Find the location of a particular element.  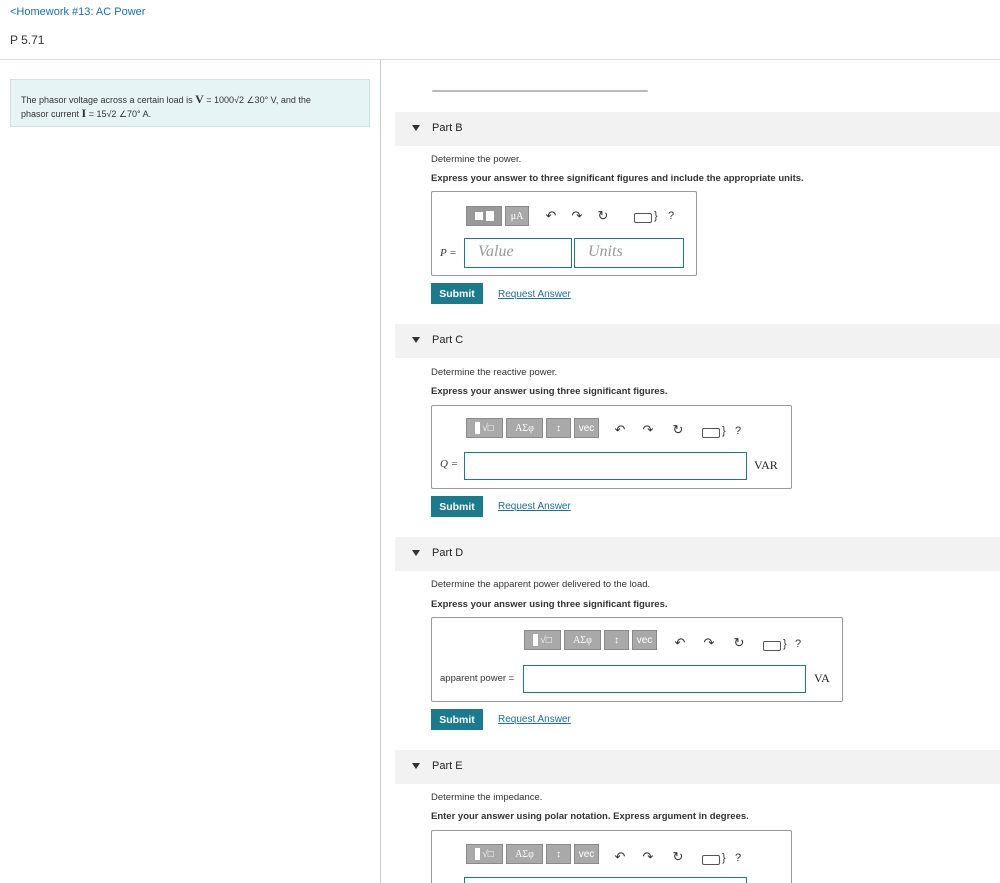

problem-text: and the is located at coordinates (294, 100).